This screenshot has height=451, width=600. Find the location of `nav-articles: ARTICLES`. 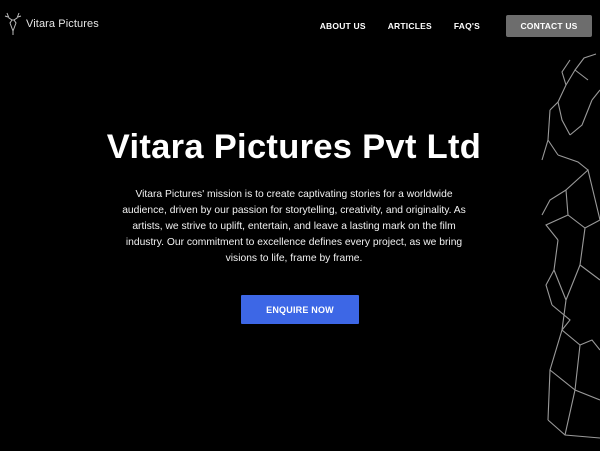

nav-articles: ARTICLES is located at coordinates (410, 26).